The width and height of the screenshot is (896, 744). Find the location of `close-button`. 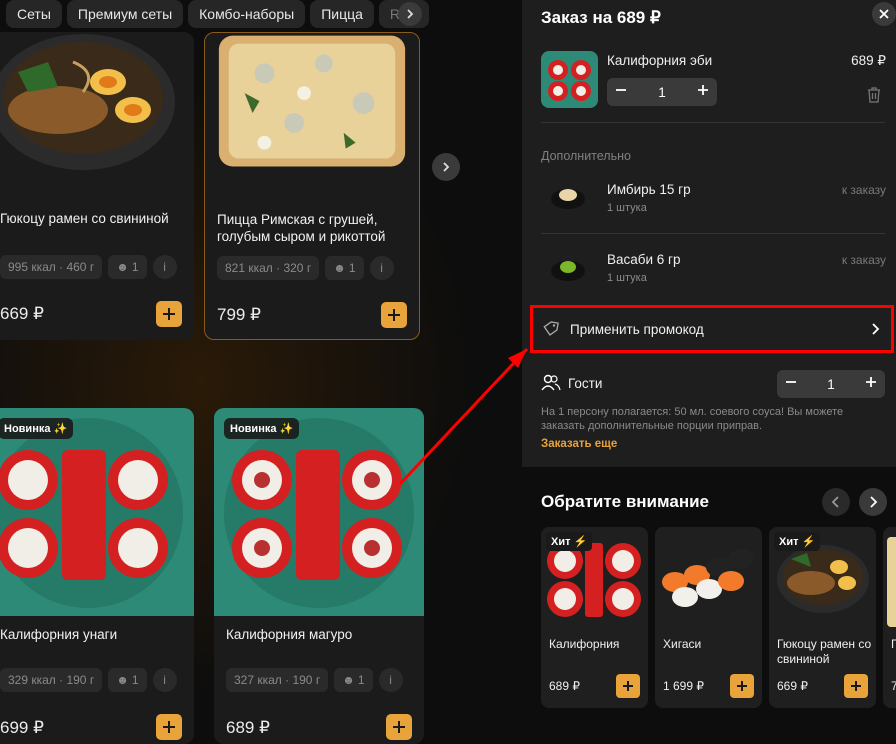

close-button is located at coordinates (884, 14).